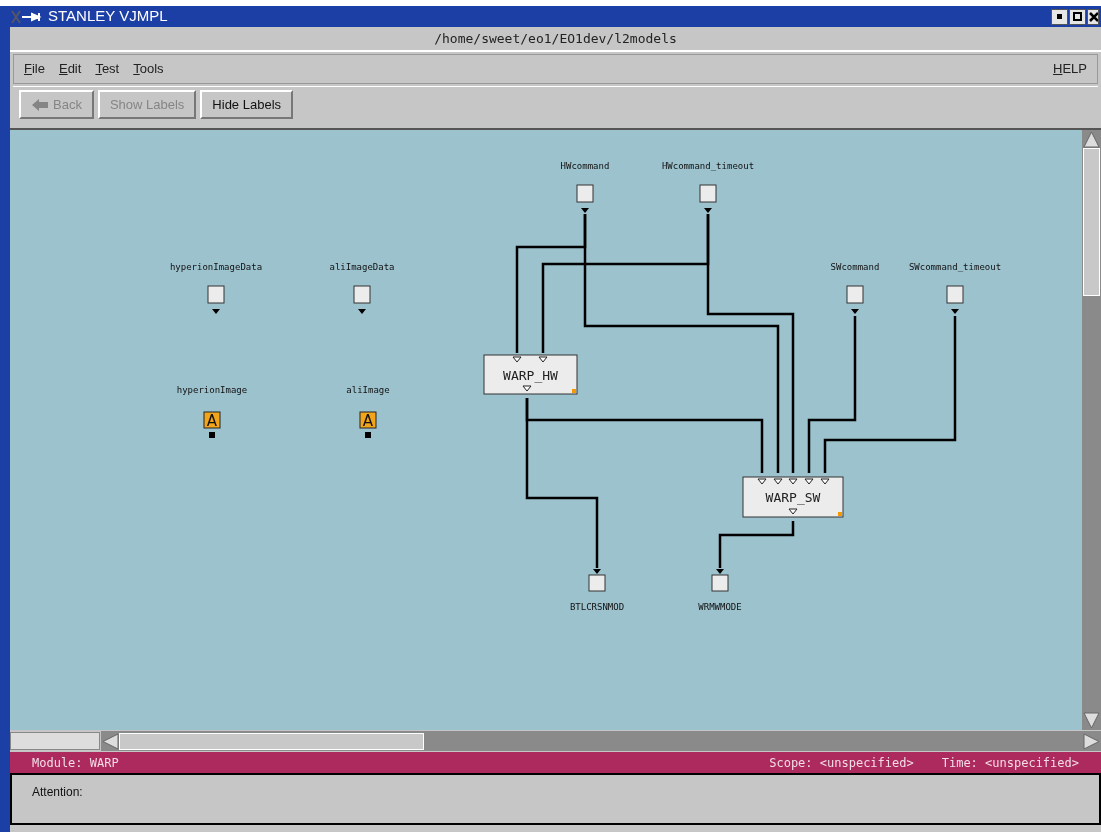 This screenshot has height=832, width=1101. What do you see at coordinates (1092, 741) in the screenshot?
I see `scroll-right-icon` at bounding box center [1092, 741].